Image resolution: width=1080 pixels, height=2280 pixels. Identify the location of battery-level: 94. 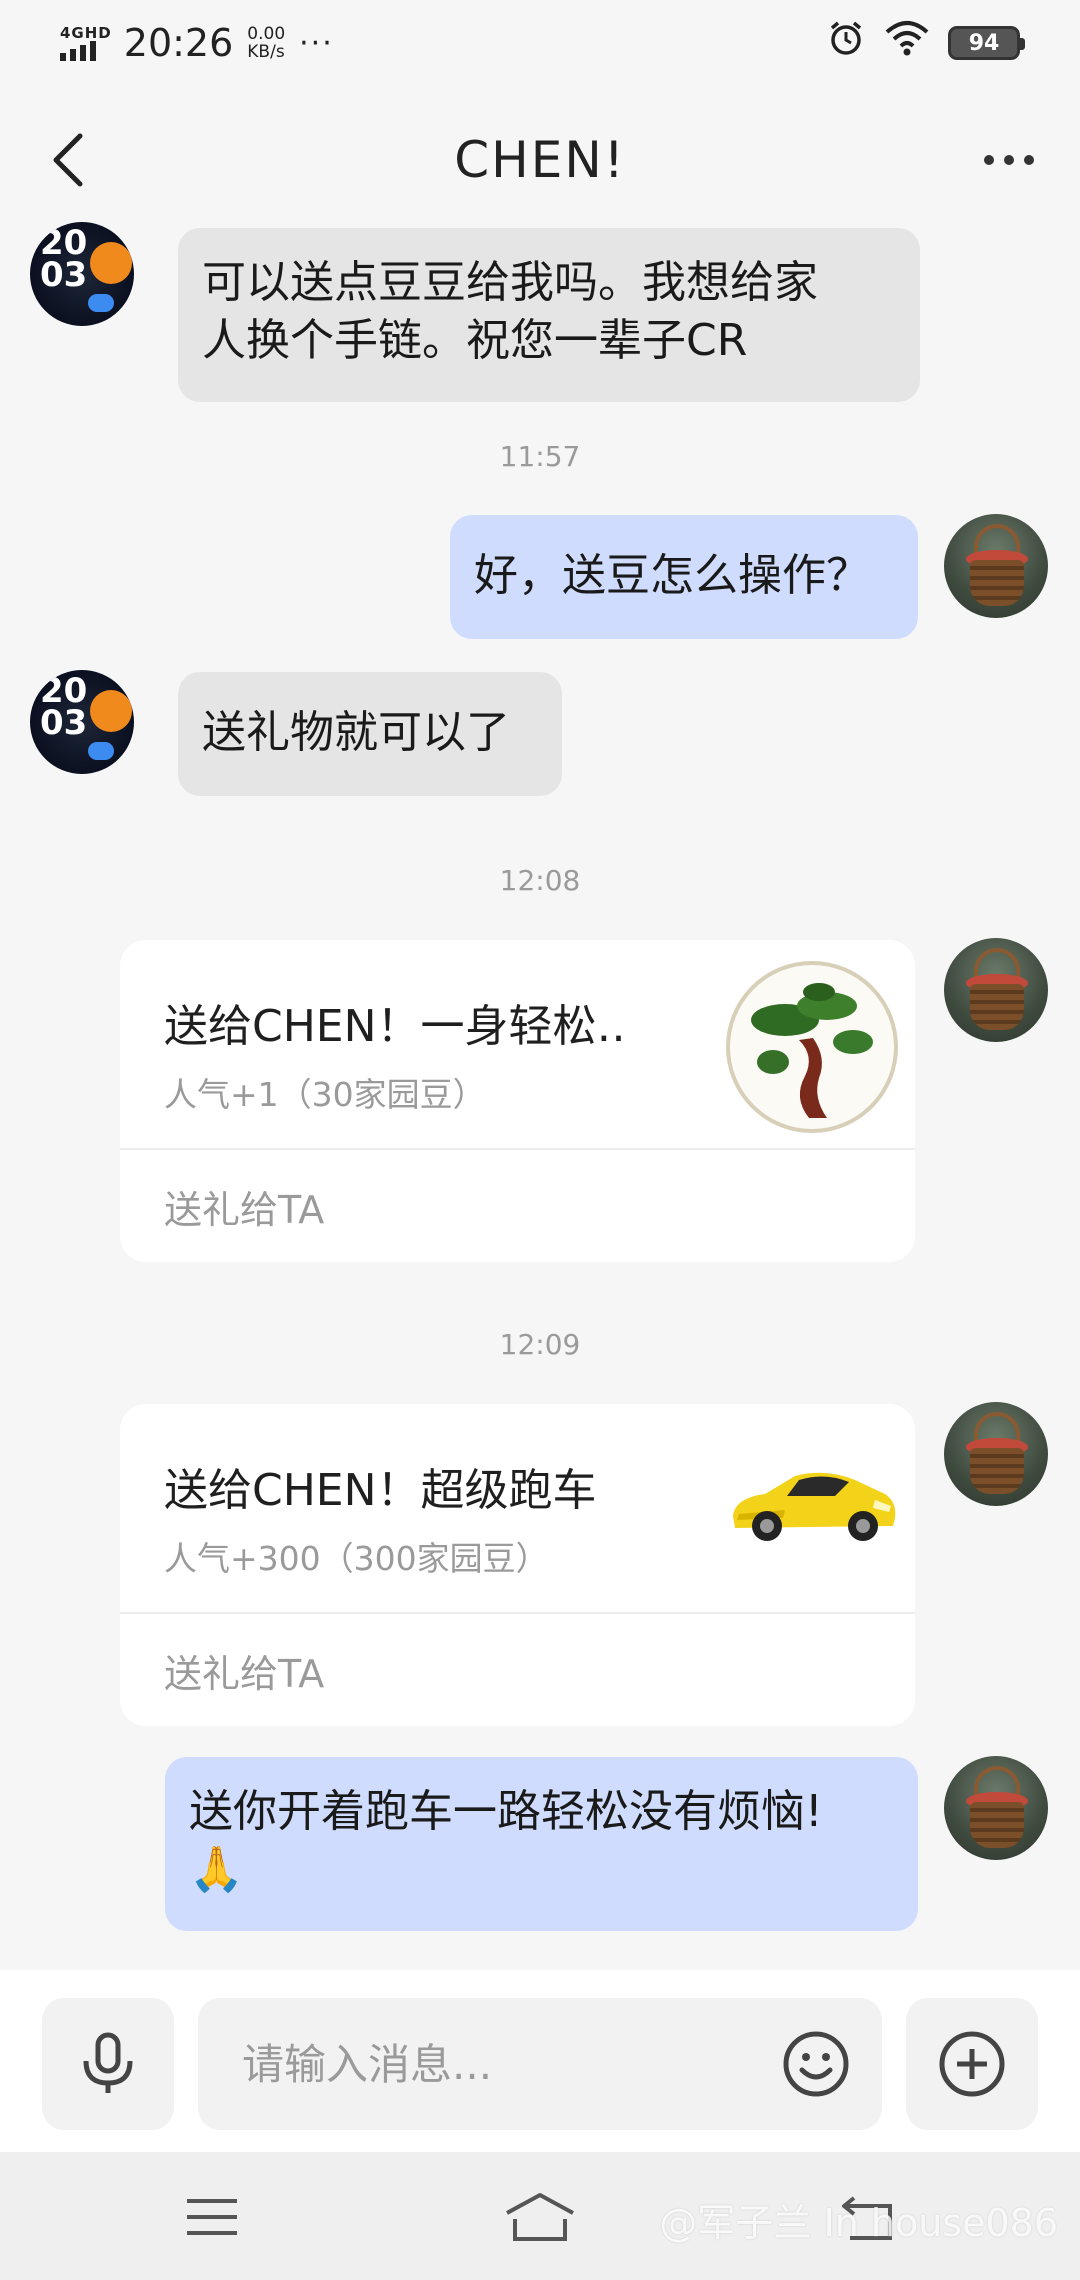
(984, 43).